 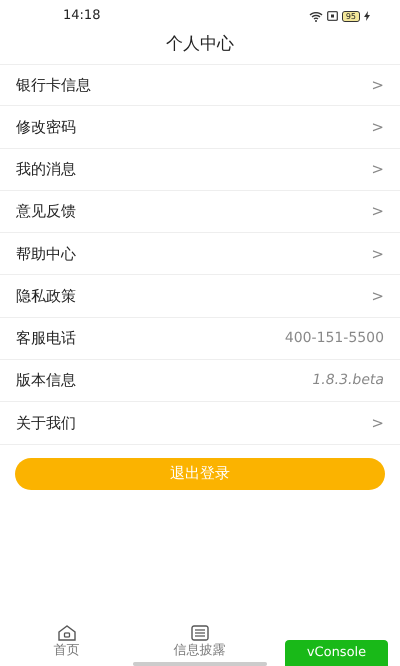 What do you see at coordinates (200, 44) in the screenshot?
I see `page-title: 个人中心` at bounding box center [200, 44].